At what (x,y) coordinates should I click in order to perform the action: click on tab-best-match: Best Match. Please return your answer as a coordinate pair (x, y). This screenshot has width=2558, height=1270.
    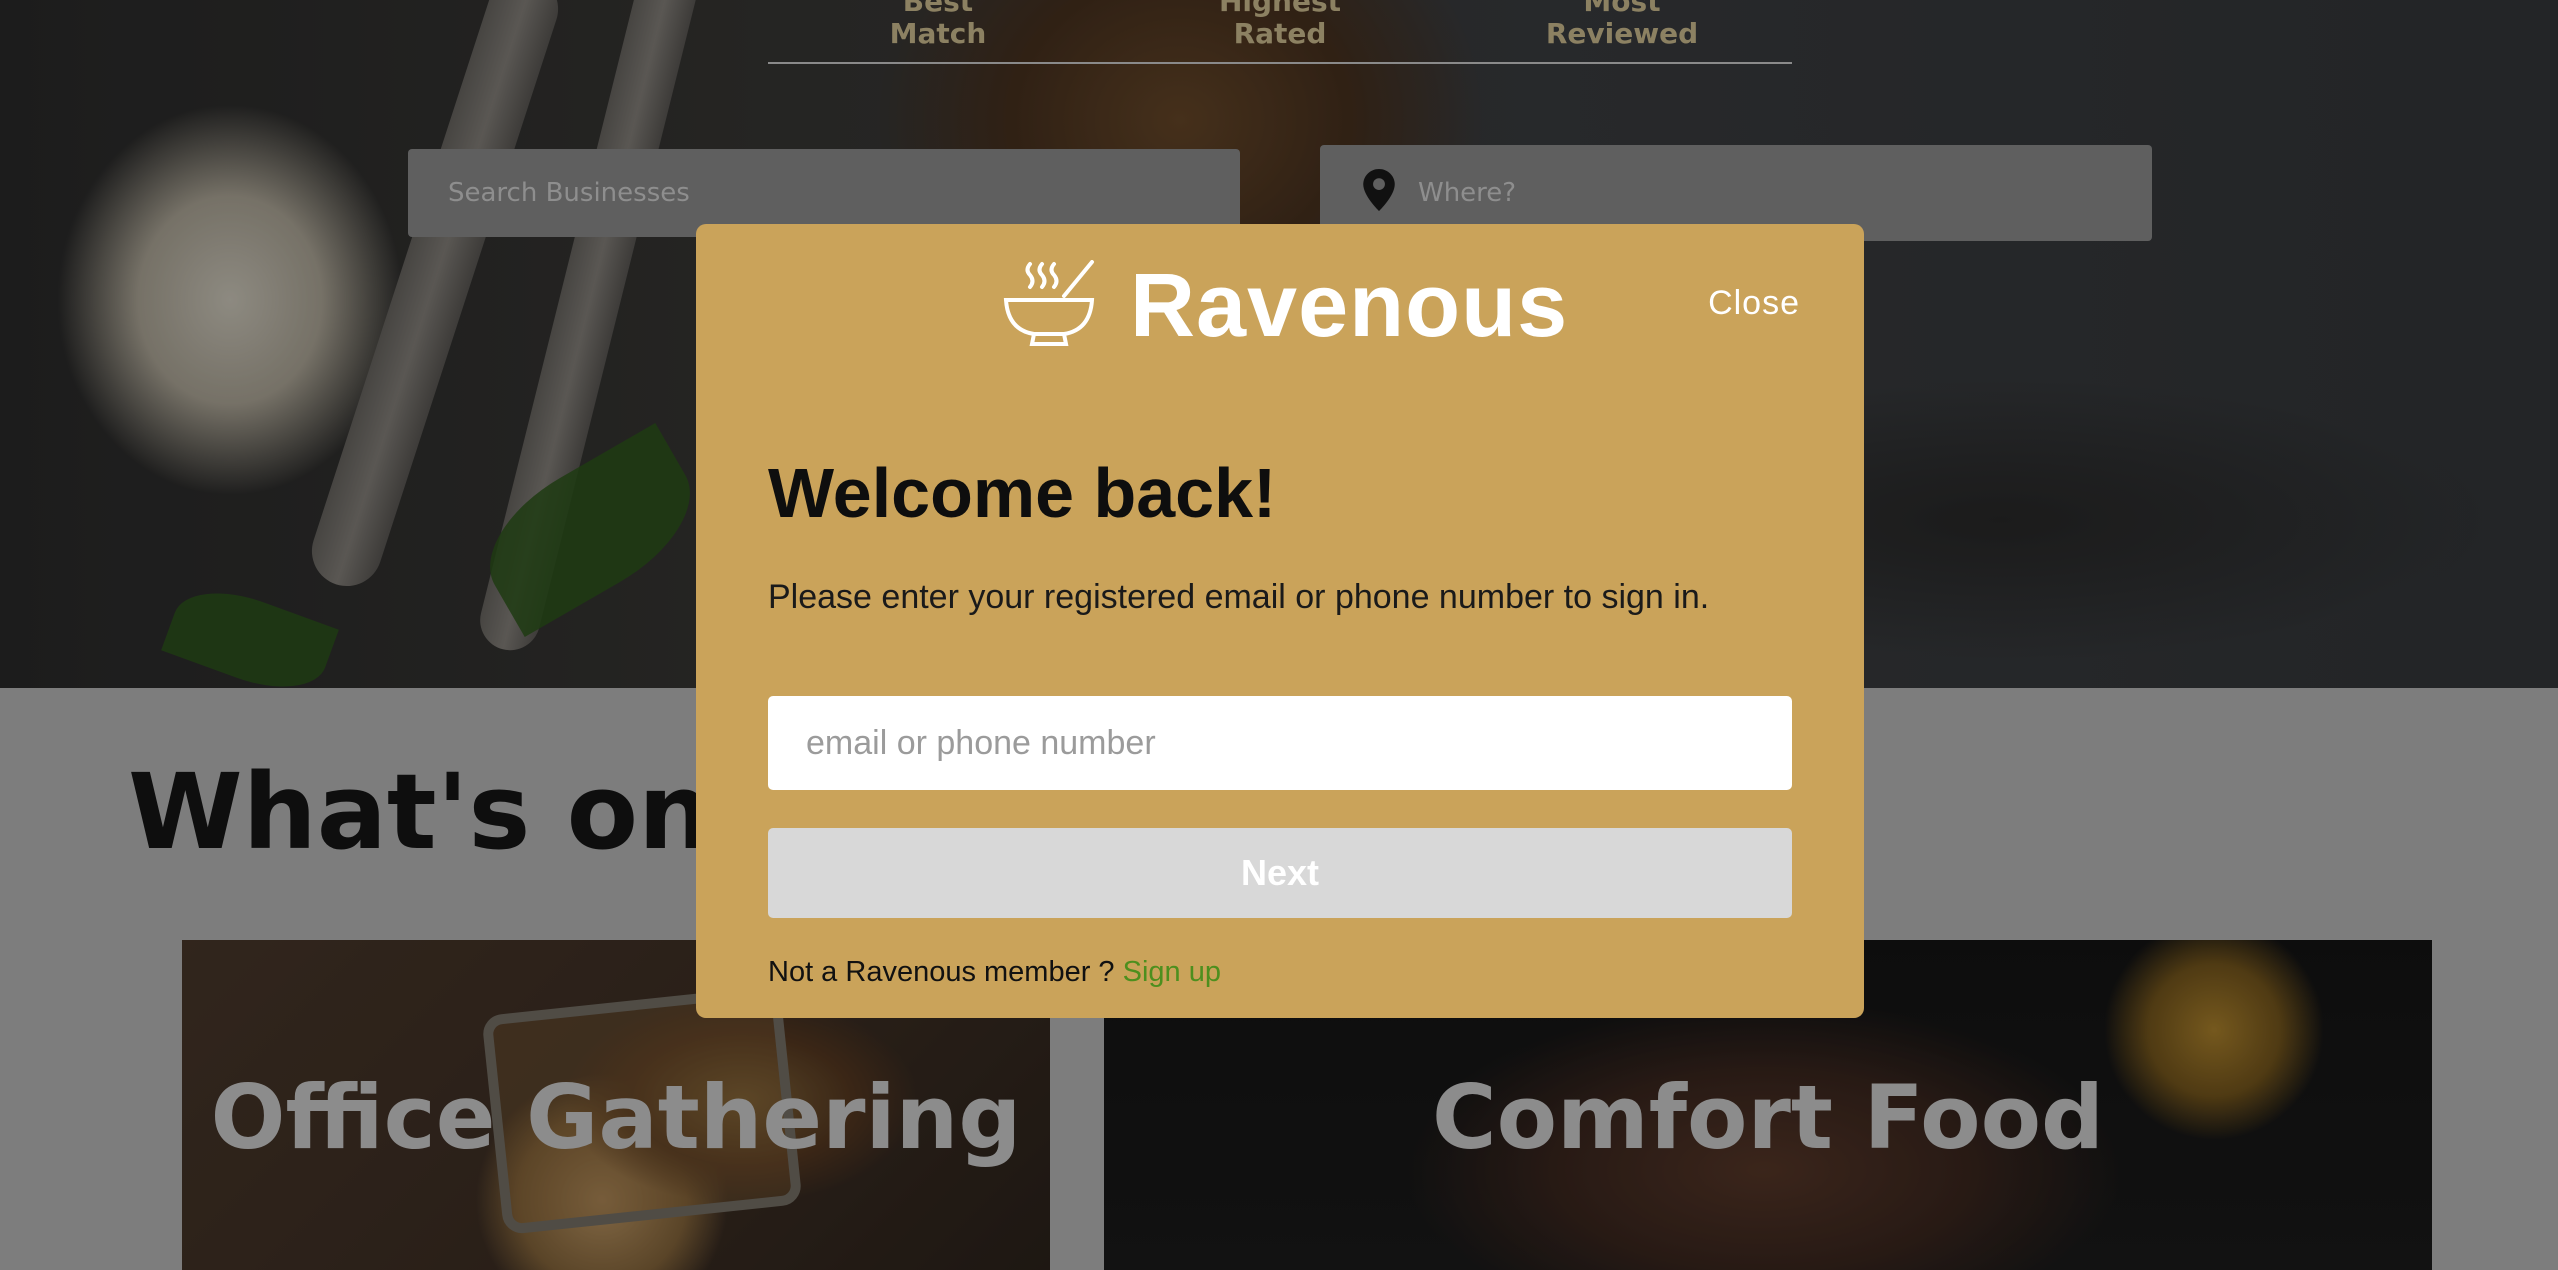
    Looking at the image, I should click on (938, 25).